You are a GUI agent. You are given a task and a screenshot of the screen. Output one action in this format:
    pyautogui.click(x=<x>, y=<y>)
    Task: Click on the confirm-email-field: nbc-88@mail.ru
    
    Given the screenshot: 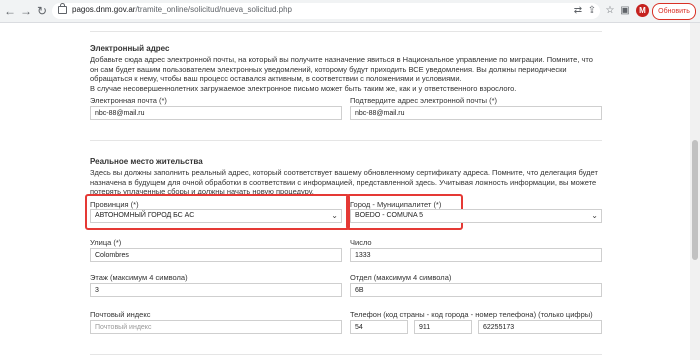 What is the action you would take?
    pyautogui.click(x=476, y=113)
    